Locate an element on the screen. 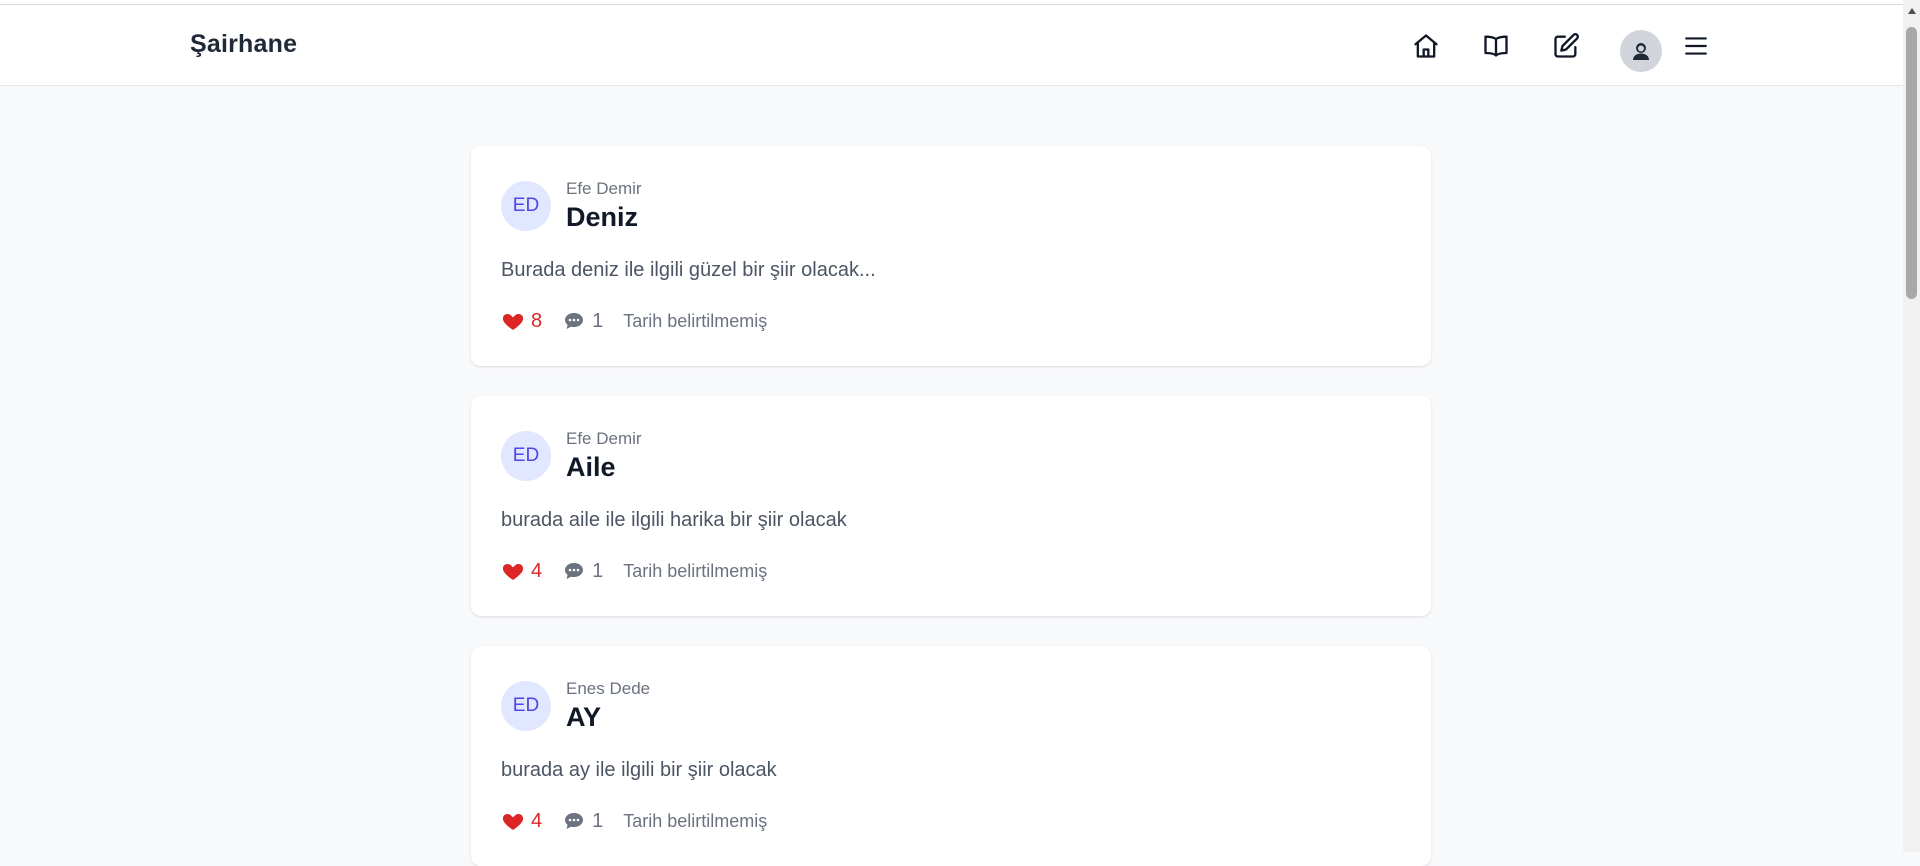 This screenshot has width=1920, height=866. poem-meta: 8 1 Tarih belirtilmemiş is located at coordinates (634, 321).